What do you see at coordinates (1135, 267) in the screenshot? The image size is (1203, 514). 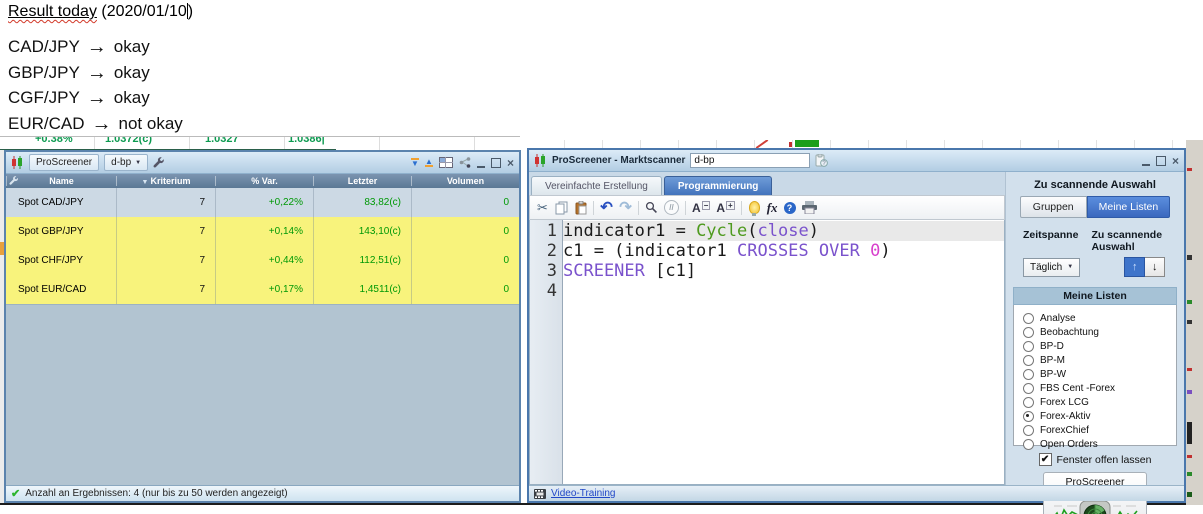 I see `move-up-button: ↑` at bounding box center [1135, 267].